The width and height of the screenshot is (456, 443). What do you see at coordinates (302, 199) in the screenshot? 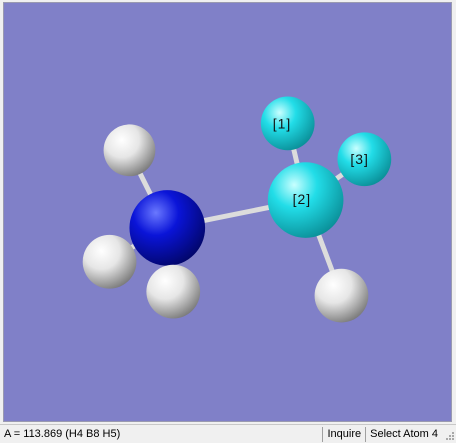
I see `atom-label-2: [2]` at bounding box center [302, 199].